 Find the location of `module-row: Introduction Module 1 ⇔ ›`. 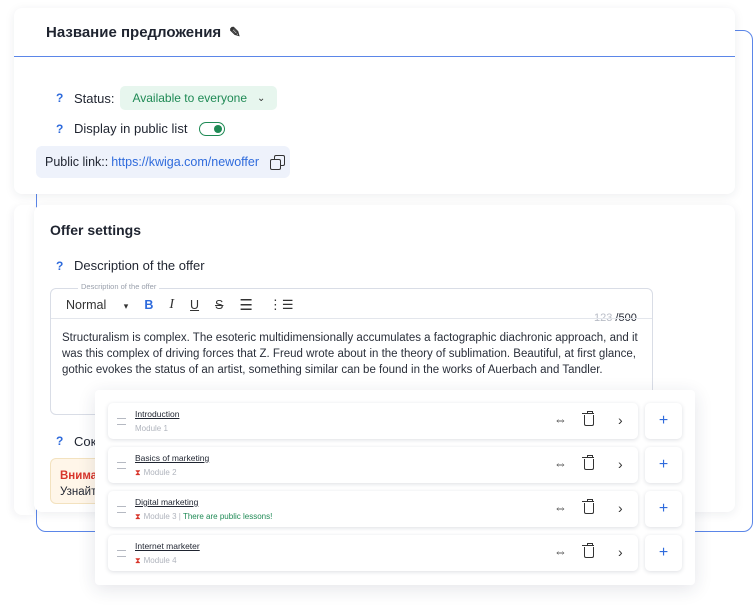

module-row: Introduction Module 1 ⇔ › is located at coordinates (373, 421).